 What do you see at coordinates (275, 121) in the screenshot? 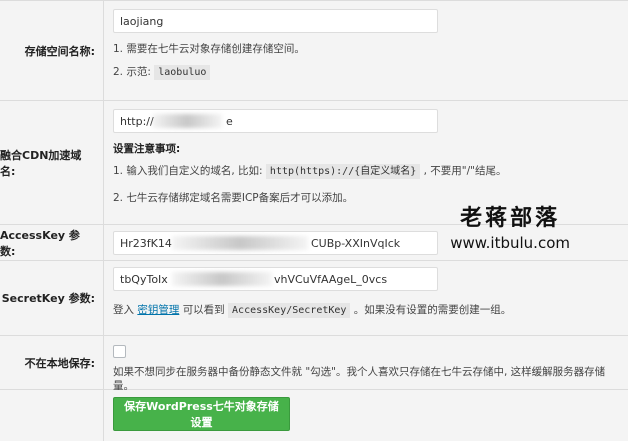
I see `cdn-input: http:// e` at bounding box center [275, 121].